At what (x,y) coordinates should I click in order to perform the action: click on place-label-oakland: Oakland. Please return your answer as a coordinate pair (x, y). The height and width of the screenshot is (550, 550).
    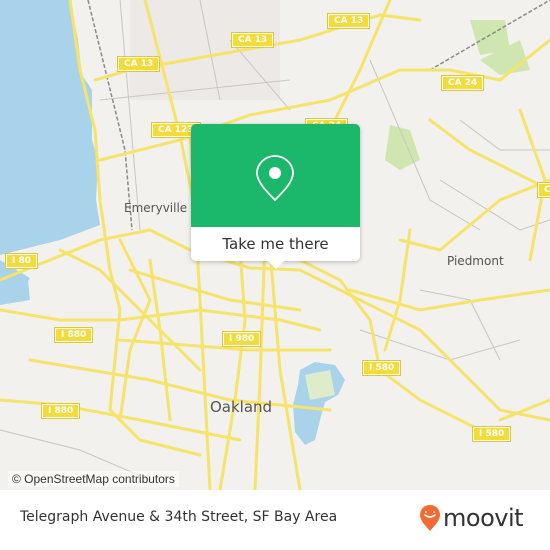
    Looking at the image, I should click on (241, 407).